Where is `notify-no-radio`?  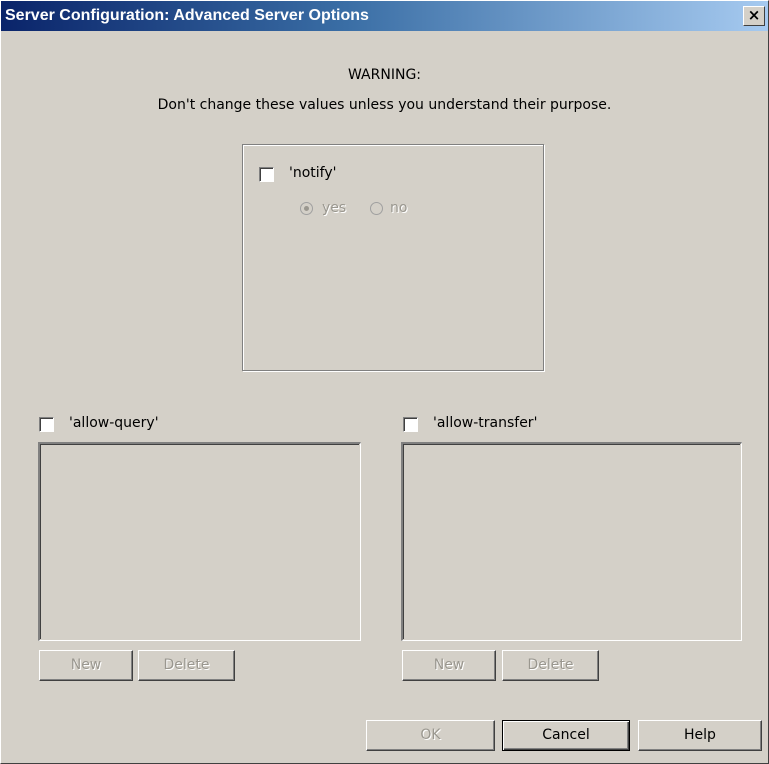 notify-no-radio is located at coordinates (376, 208).